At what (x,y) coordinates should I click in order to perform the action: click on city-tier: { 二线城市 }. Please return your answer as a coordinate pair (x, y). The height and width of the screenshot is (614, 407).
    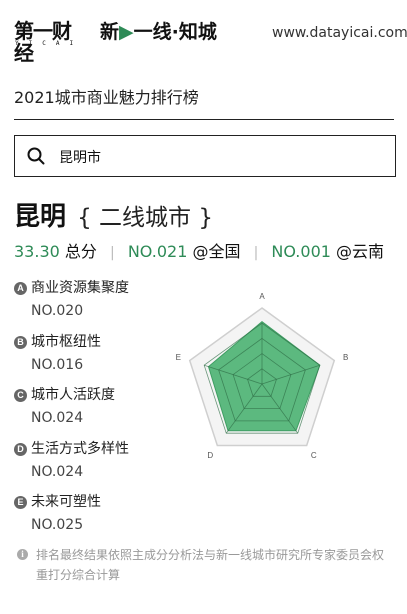
    Looking at the image, I should click on (145, 217).